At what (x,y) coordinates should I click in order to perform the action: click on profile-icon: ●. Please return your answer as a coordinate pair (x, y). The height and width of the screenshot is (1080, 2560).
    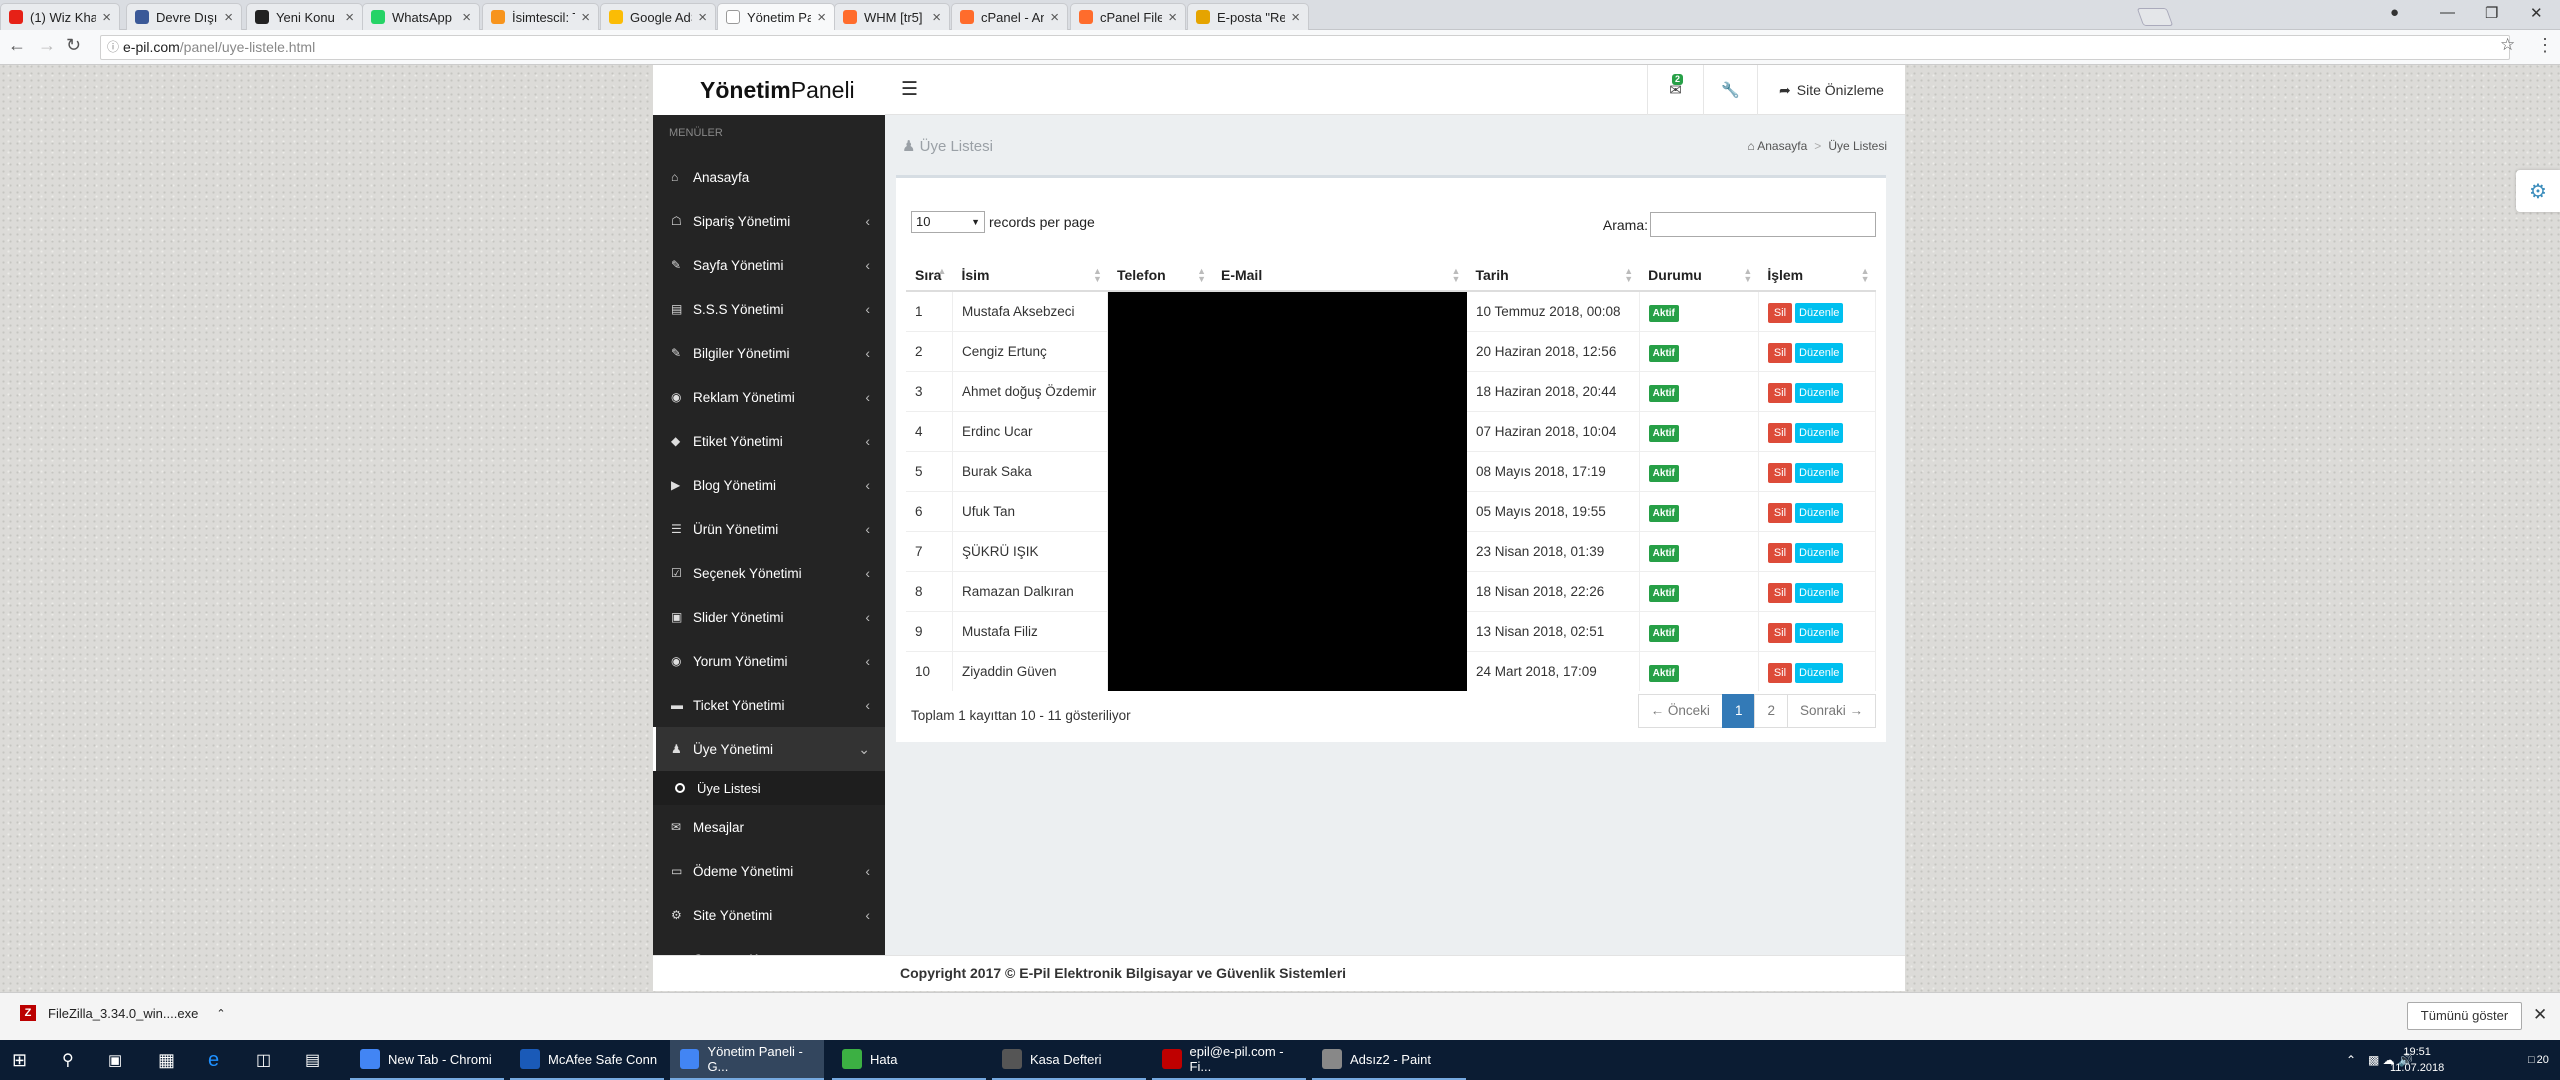
    Looking at the image, I should click on (2394, 12).